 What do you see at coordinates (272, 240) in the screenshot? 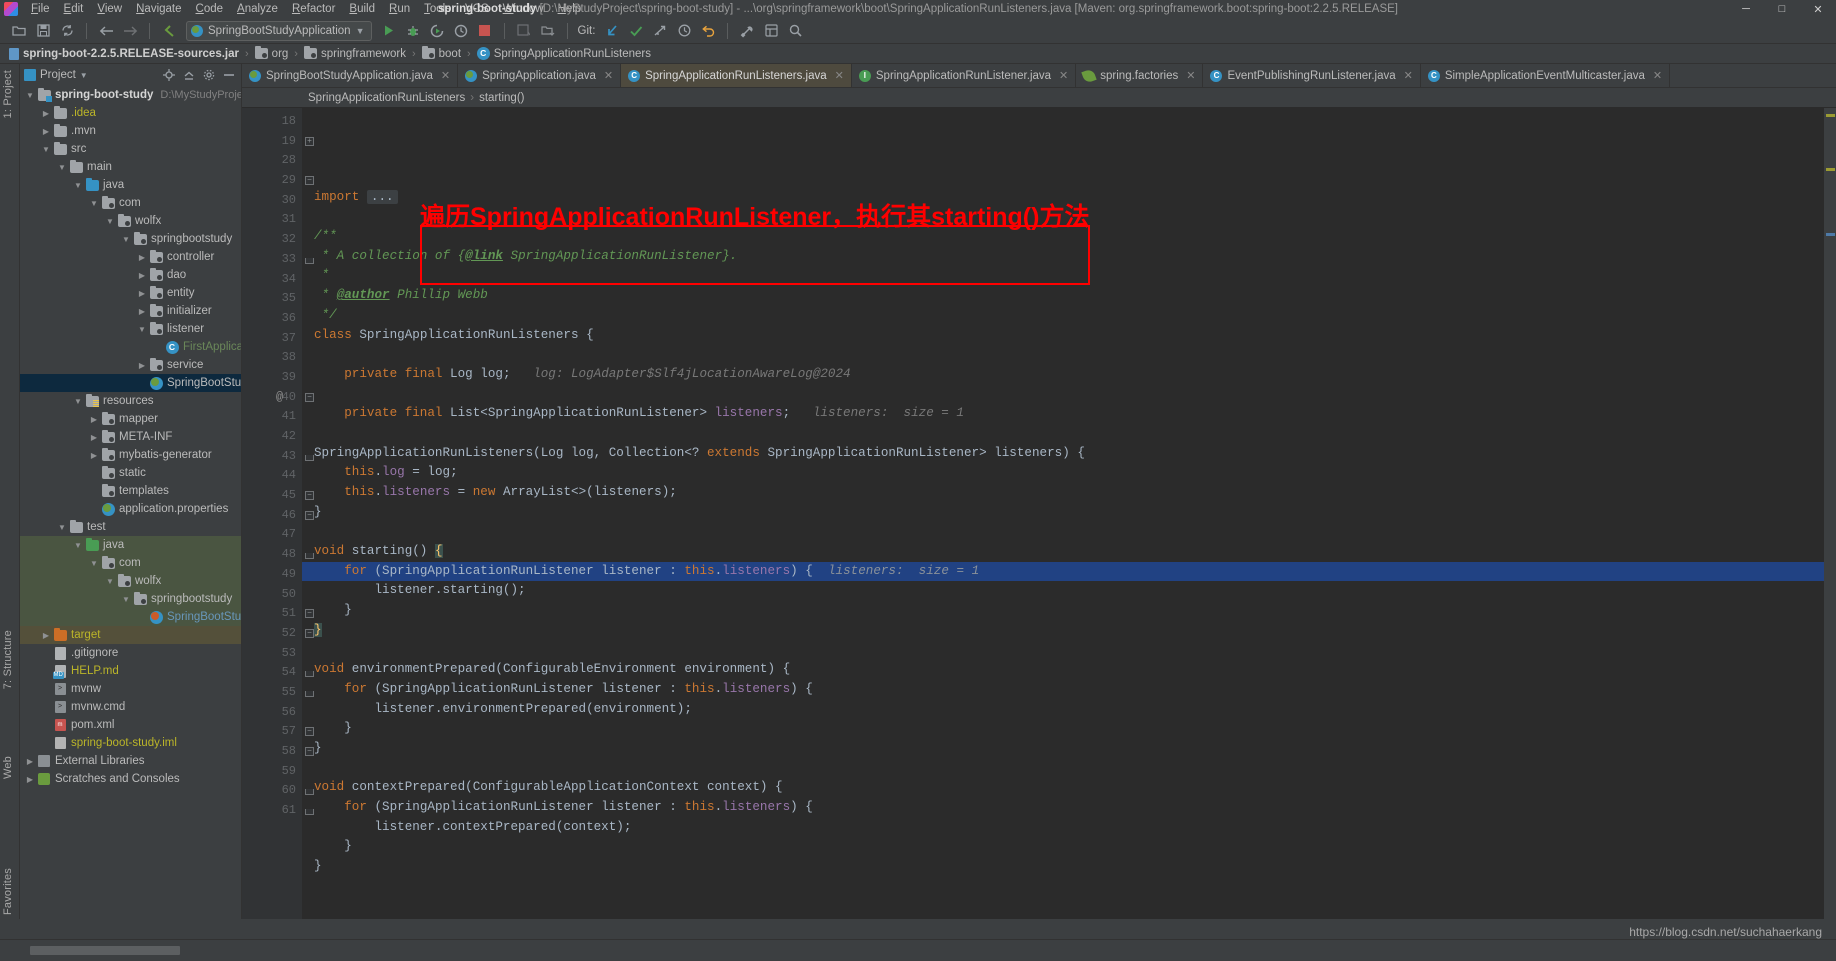
I see `line-number: 32` at bounding box center [272, 240].